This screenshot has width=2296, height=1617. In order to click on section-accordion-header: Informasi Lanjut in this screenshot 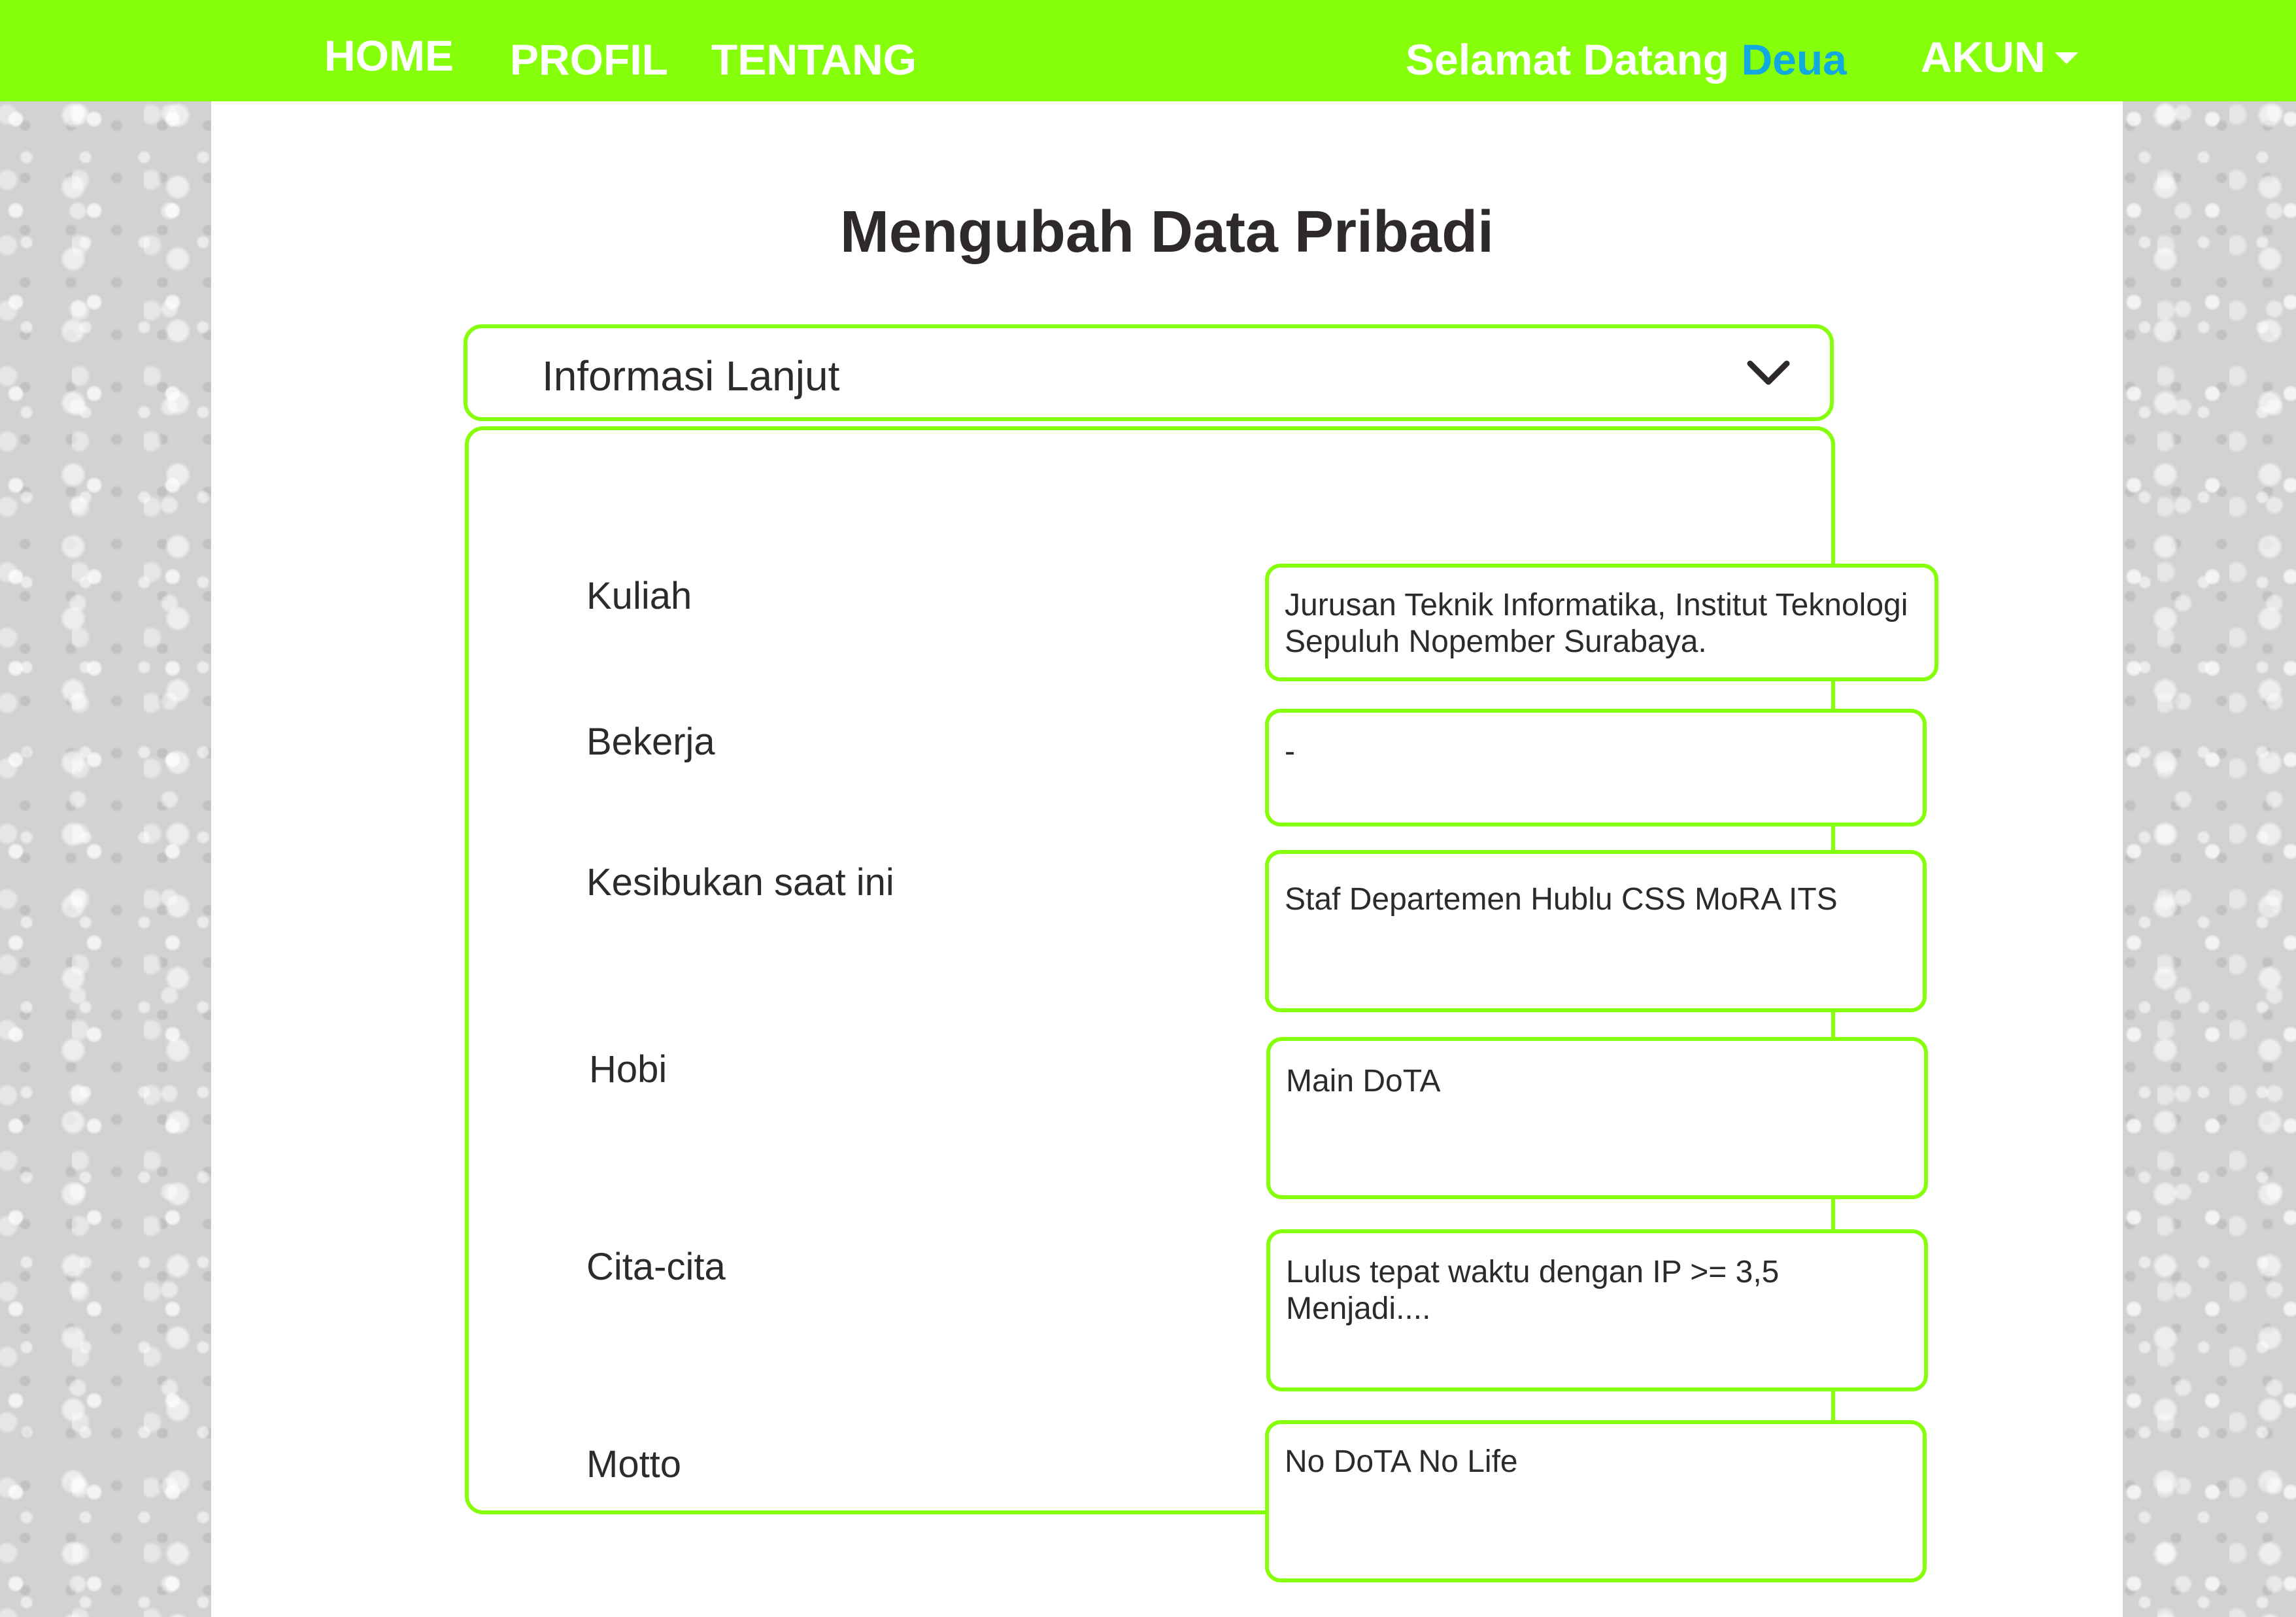, I will do `click(1149, 372)`.